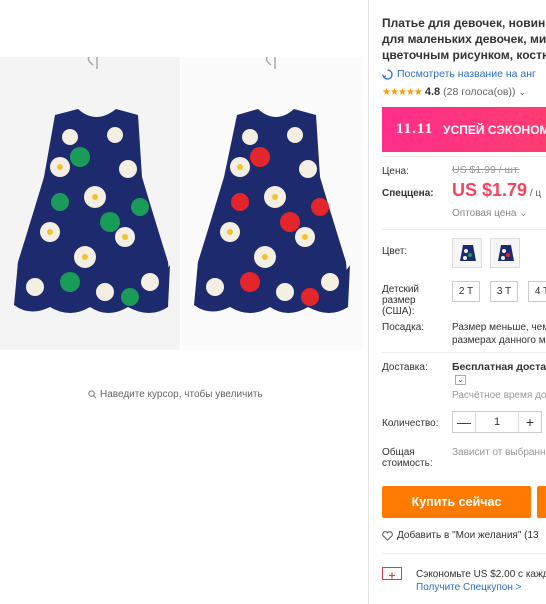 This screenshot has width=546, height=604. Describe the element at coordinates (499, 334) in the screenshot. I see `fit-description: Размер меньше, чем размерах данного м` at that location.